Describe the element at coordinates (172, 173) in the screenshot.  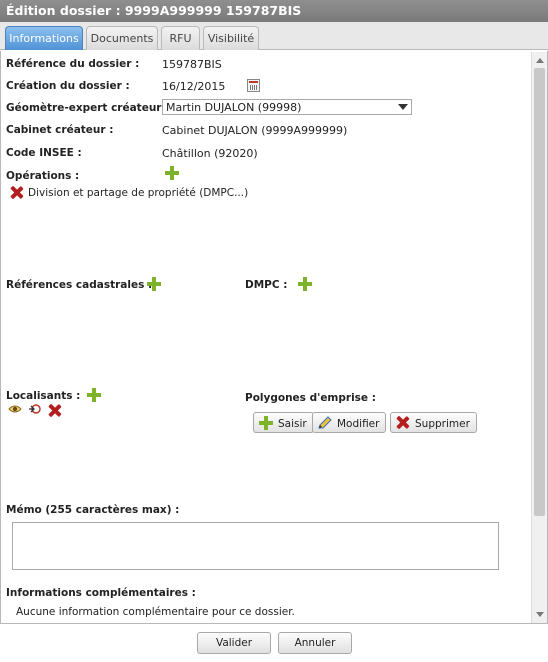
I see `add-operation-plus-icon` at that location.